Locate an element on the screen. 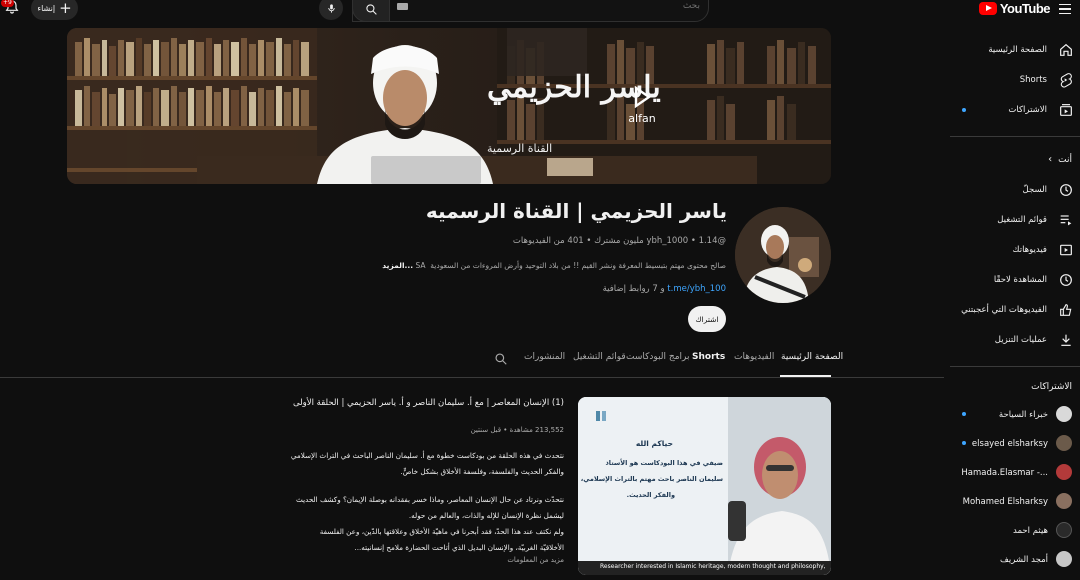 This screenshot has height=580, width=1080. microphone-icon is located at coordinates (331, 8).